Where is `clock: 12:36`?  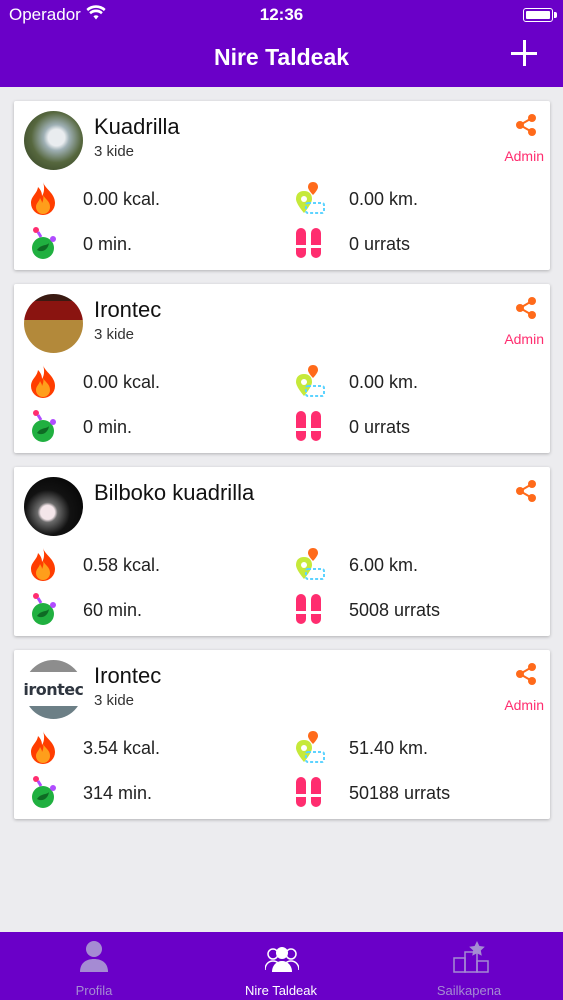 clock: 12:36 is located at coordinates (281, 14).